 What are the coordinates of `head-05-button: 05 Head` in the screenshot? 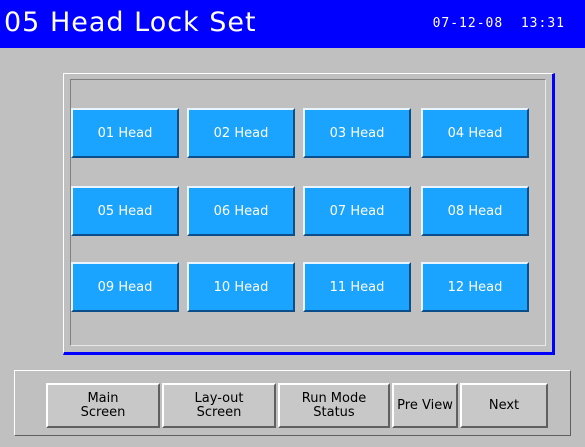 It's located at (125, 211).